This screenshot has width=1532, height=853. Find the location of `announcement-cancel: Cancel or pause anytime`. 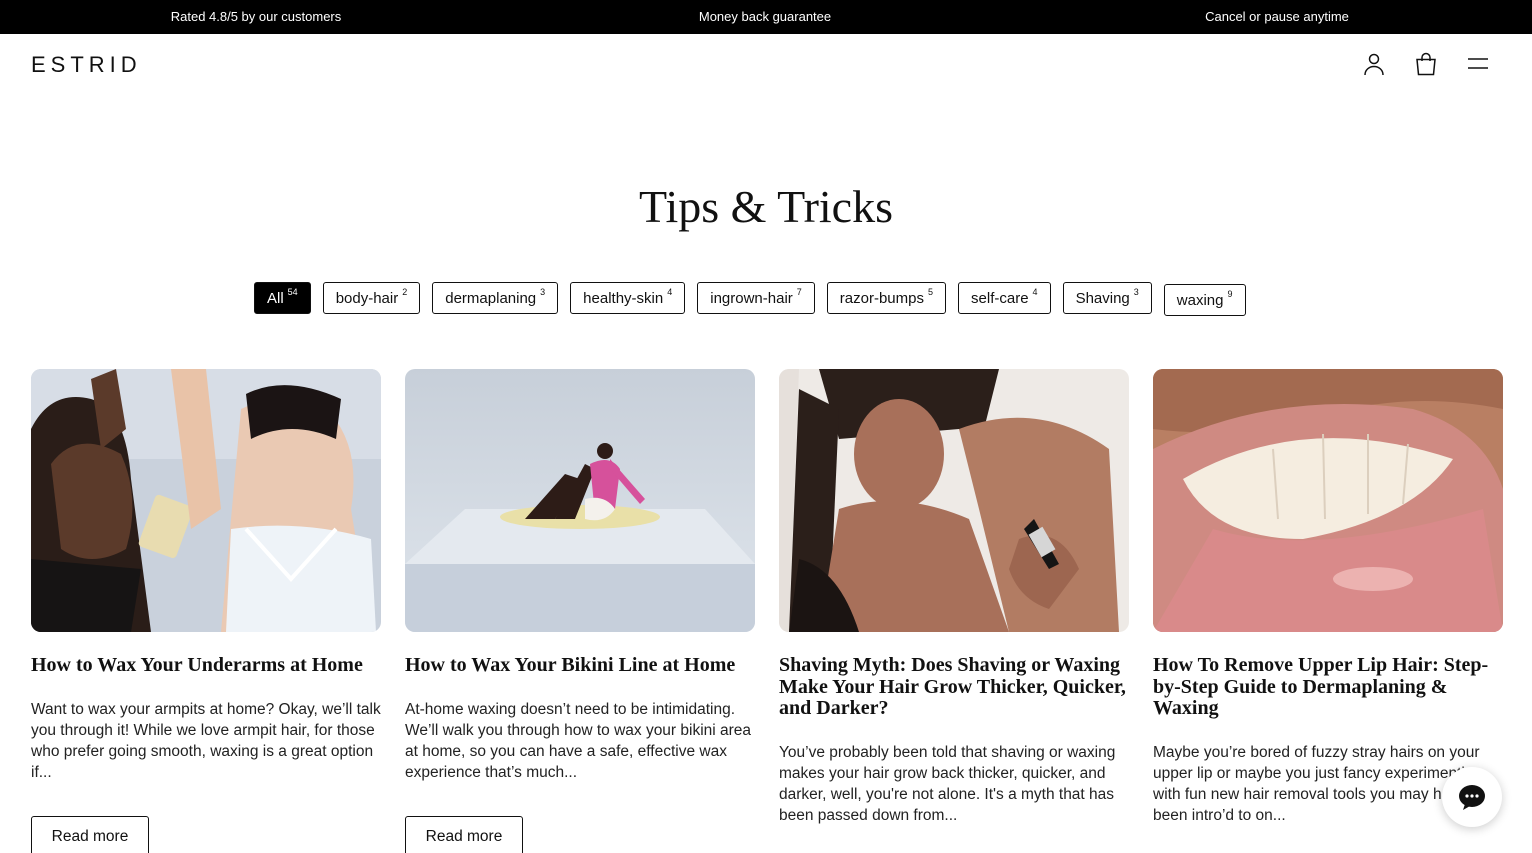

announcement-cancel: Cancel or pause anytime is located at coordinates (1277, 16).